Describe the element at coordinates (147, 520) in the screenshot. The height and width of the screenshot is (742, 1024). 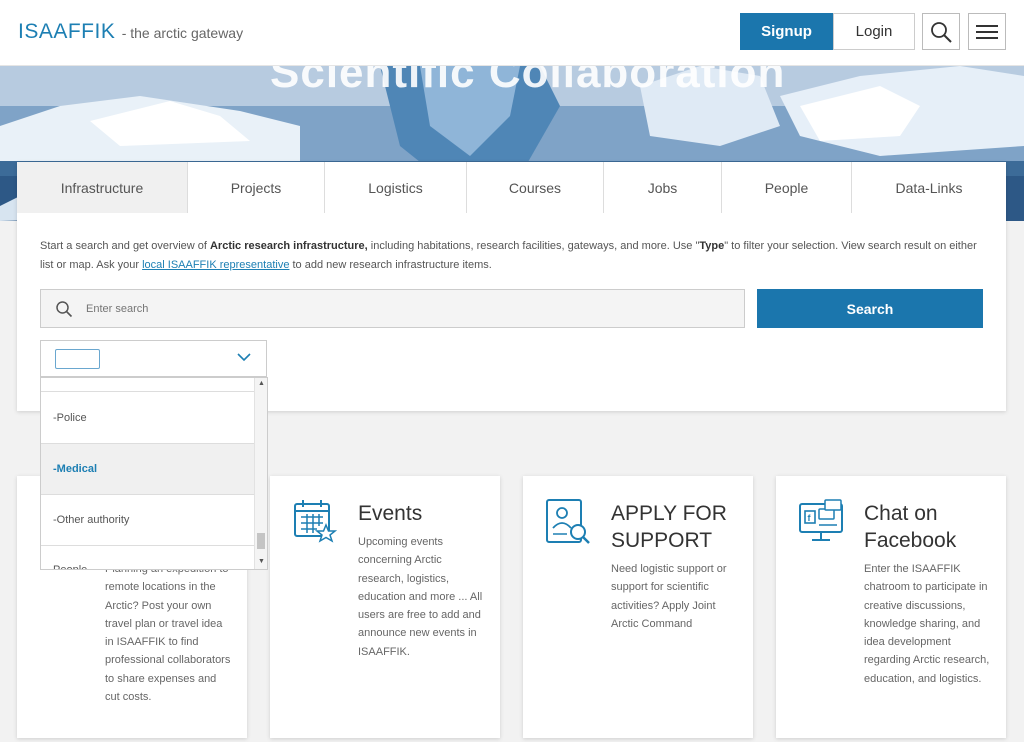
I see `dropdown-item-other-authority: -Other authority` at that location.